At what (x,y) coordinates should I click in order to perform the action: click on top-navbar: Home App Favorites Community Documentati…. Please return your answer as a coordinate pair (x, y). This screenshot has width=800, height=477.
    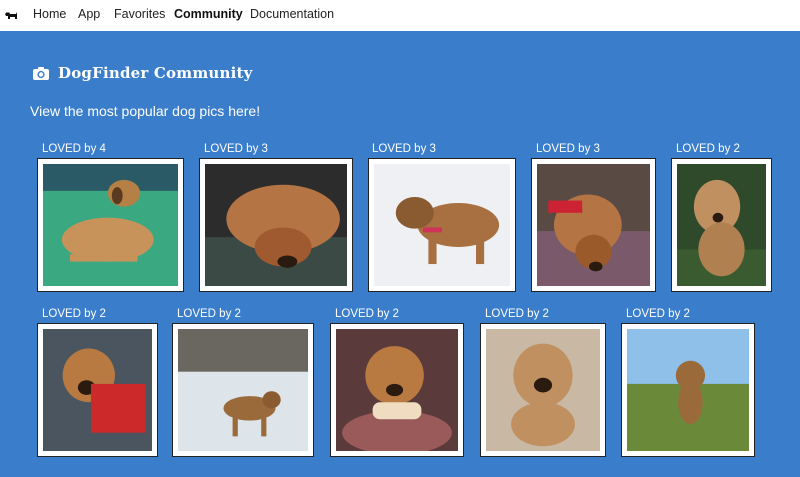
    Looking at the image, I should click on (400, 15).